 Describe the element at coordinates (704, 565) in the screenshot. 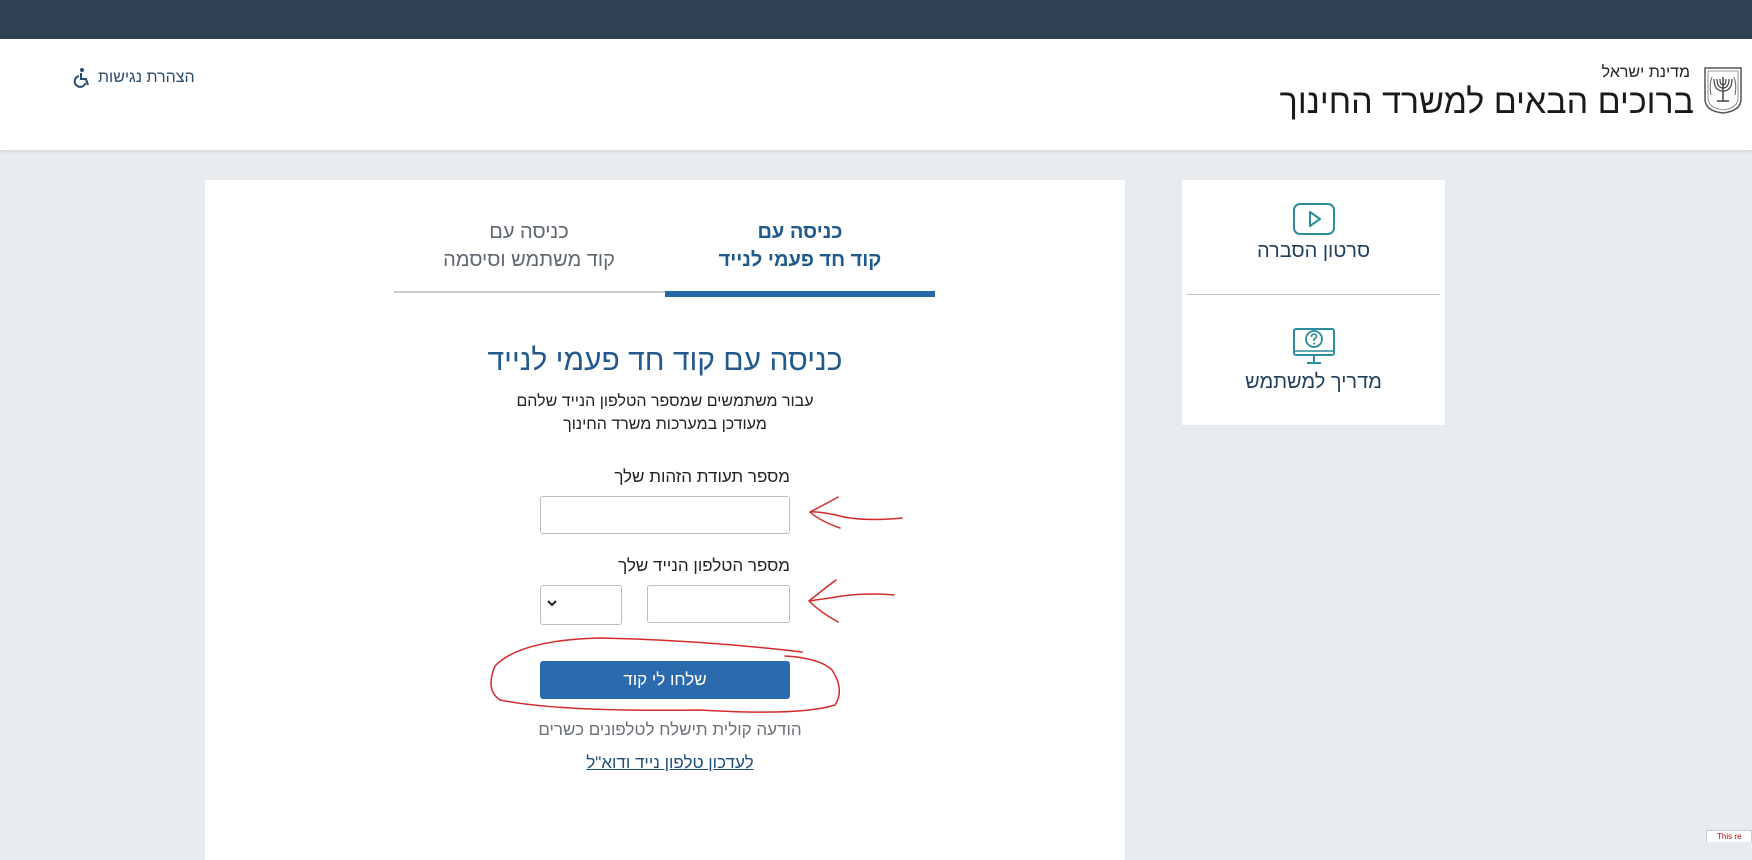

I see `phone-number-label: מספר הטלפון הנייד שלך` at that location.